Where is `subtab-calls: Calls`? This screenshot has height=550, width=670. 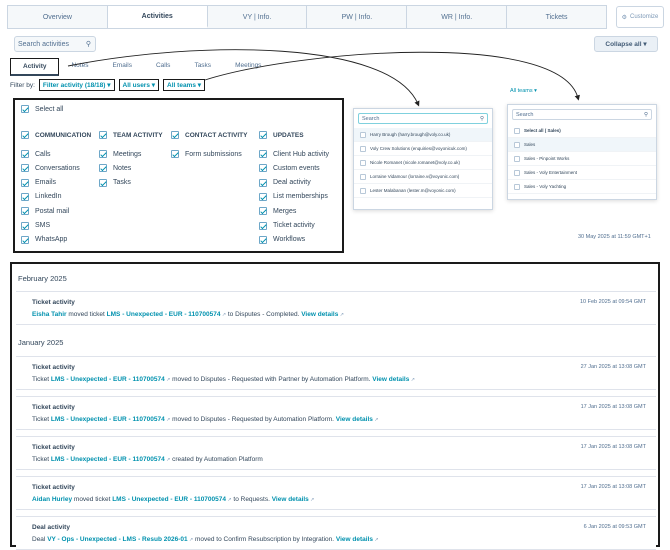
subtab-calls: Calls is located at coordinates (163, 67).